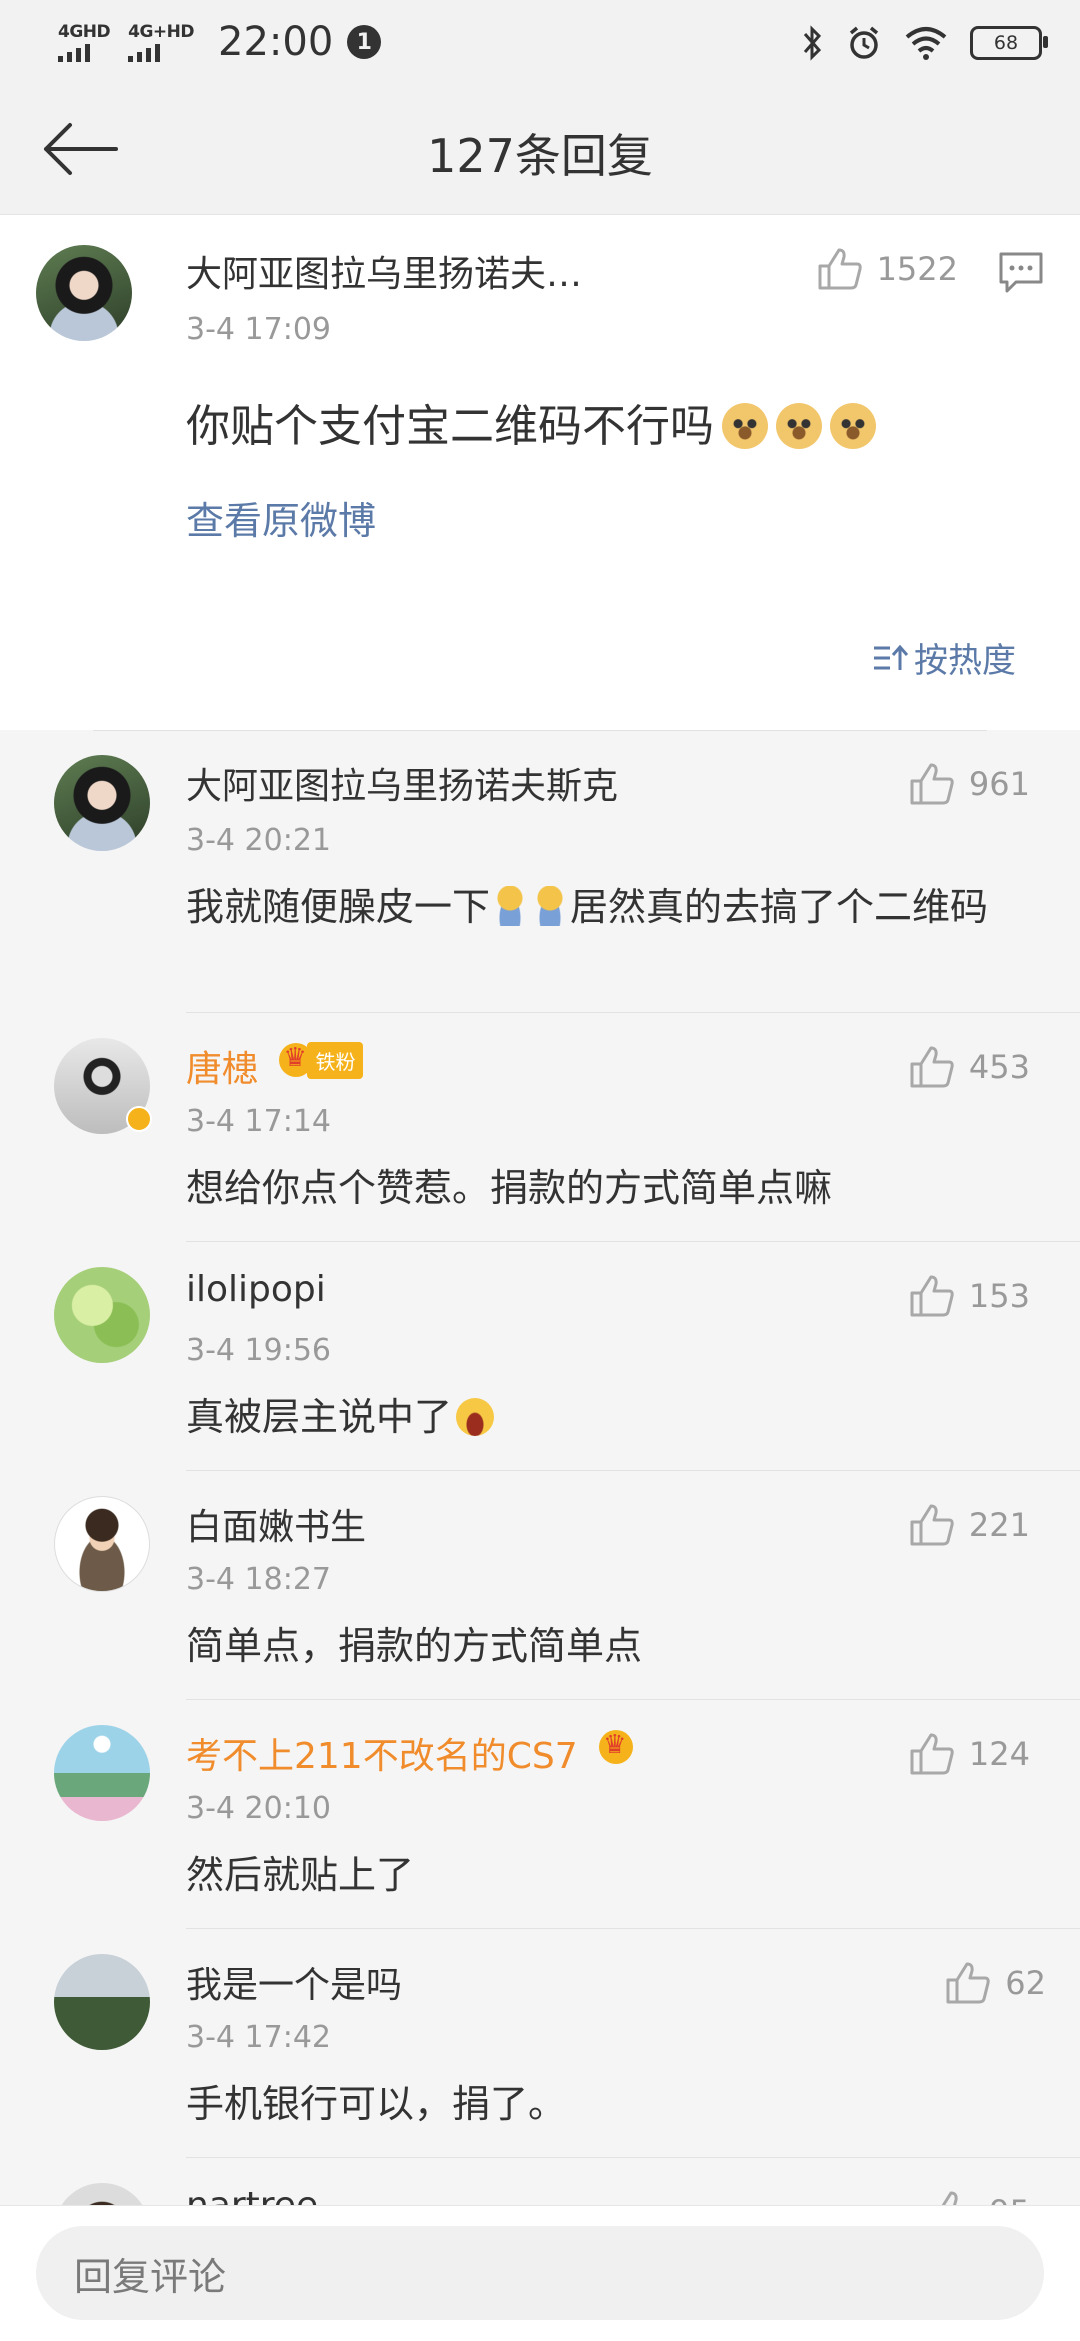 This screenshot has height=2341, width=1080. I want to click on reply-item: 我是一个是吗 3-4 17:42 62 手机银行可以，捐了。, so click(540, 2043).